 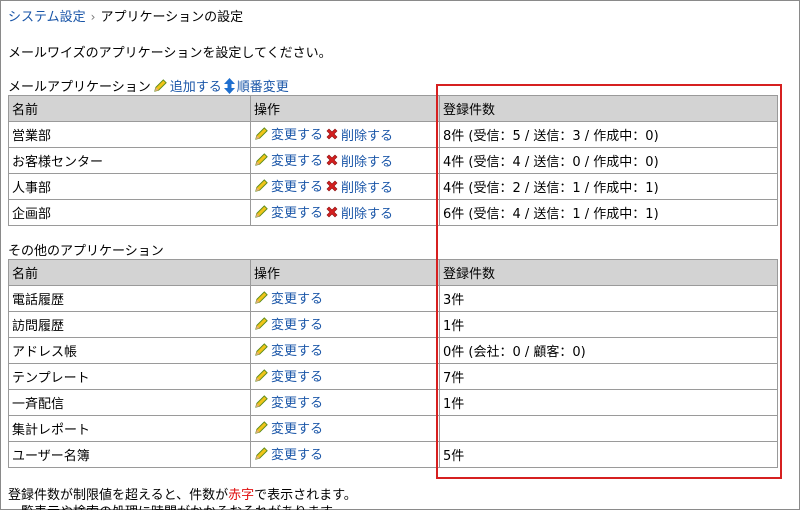 What do you see at coordinates (129, 376) in the screenshot?
I see `app-name: テンプレート` at bounding box center [129, 376].